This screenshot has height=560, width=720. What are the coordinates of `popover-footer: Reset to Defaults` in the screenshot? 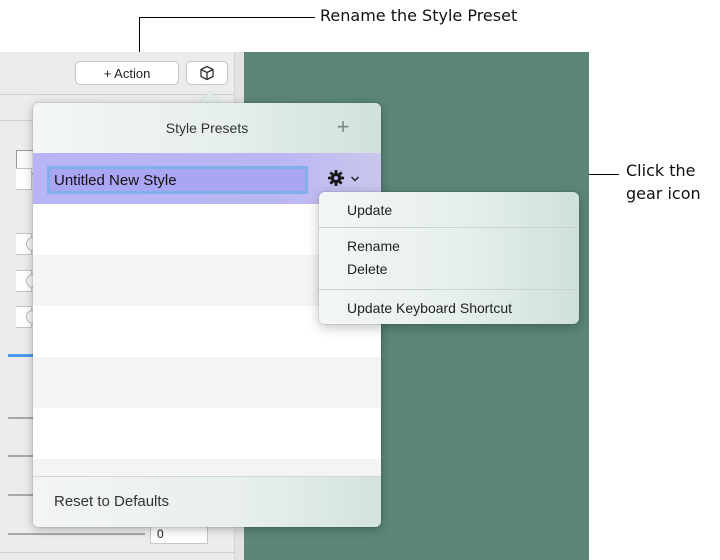 It's located at (207, 501).